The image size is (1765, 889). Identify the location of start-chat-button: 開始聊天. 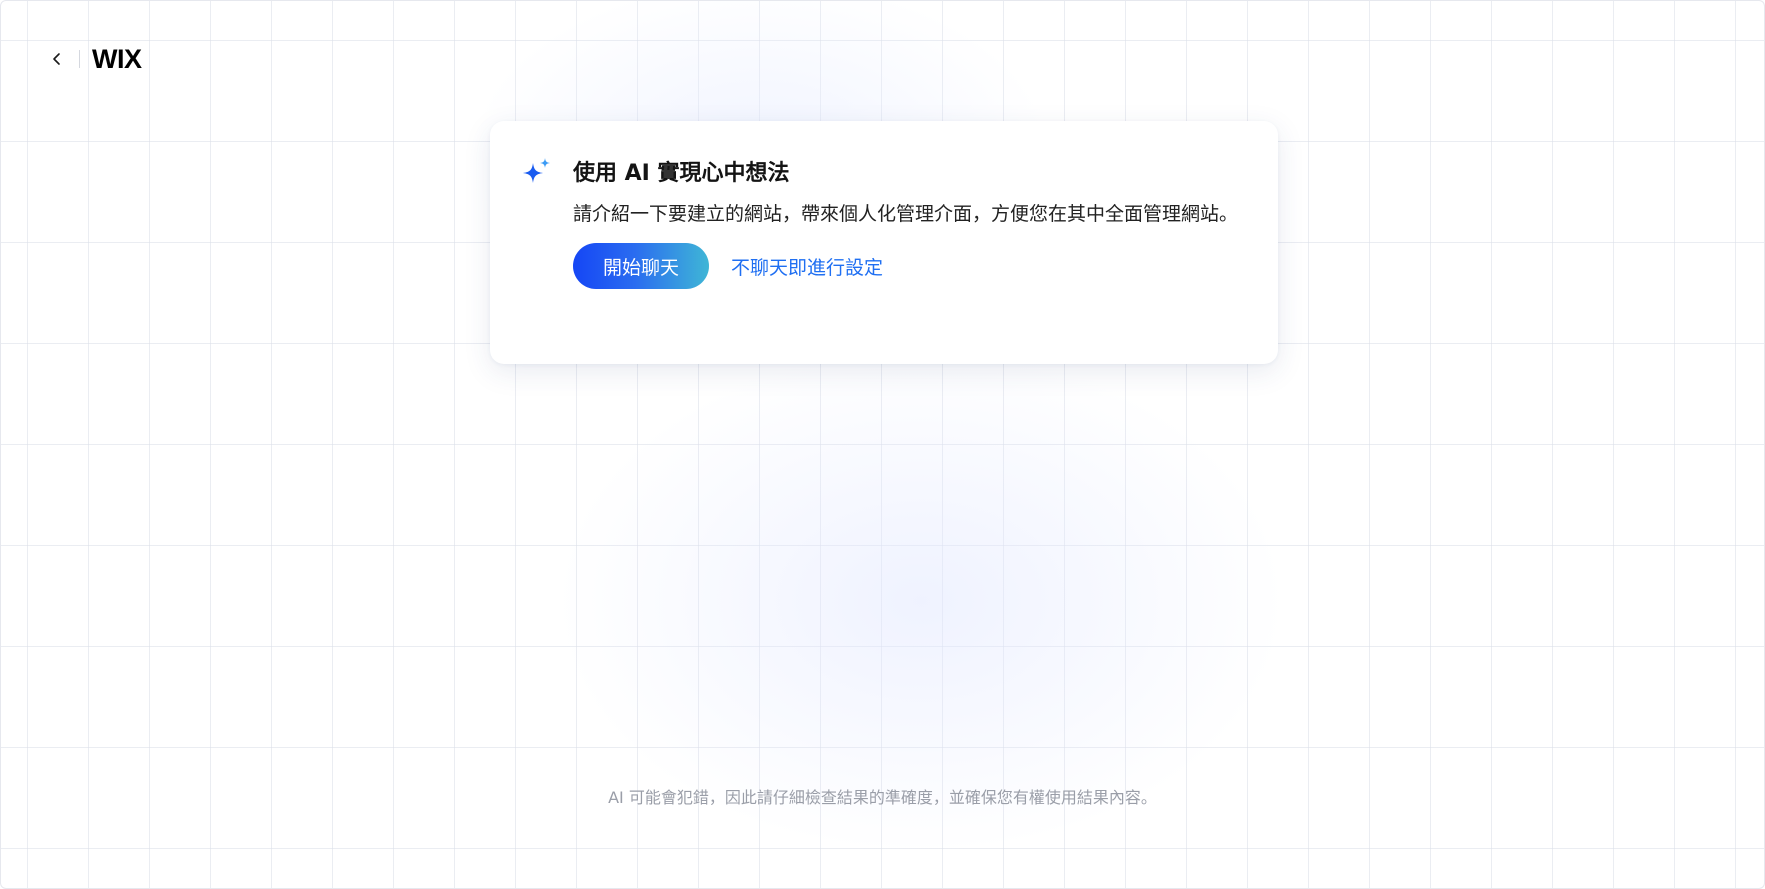
(641, 266).